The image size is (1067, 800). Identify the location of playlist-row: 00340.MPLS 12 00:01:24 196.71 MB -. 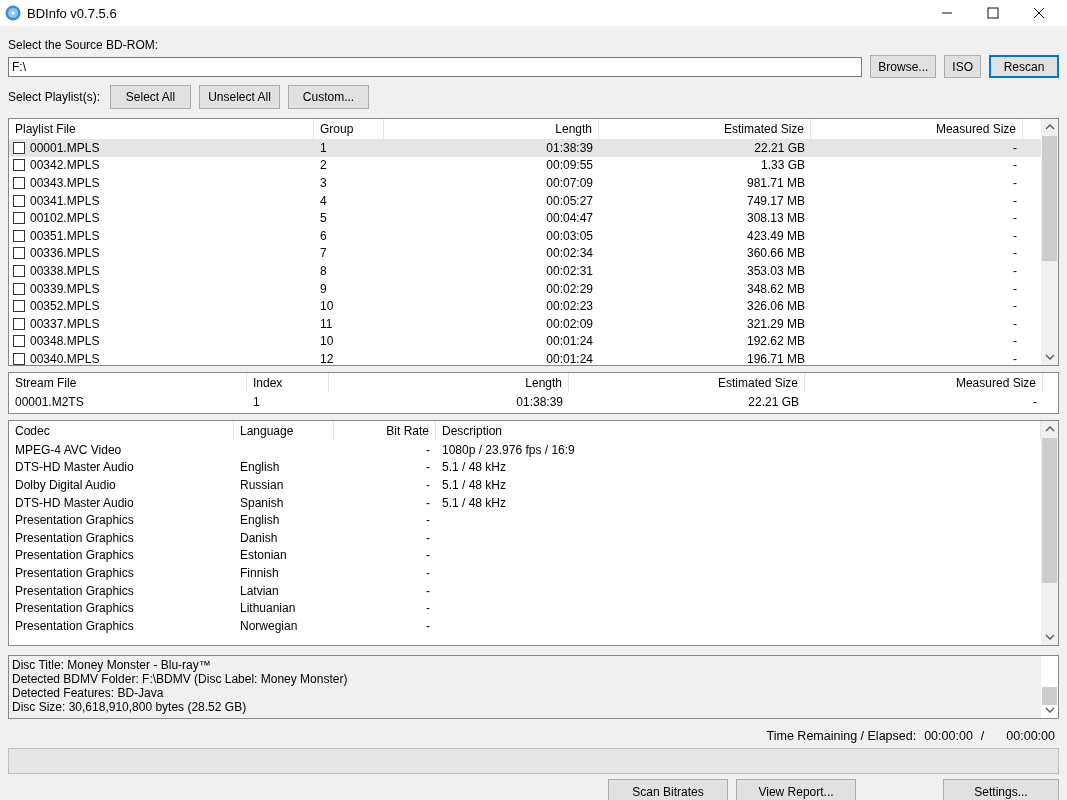
(525, 357).